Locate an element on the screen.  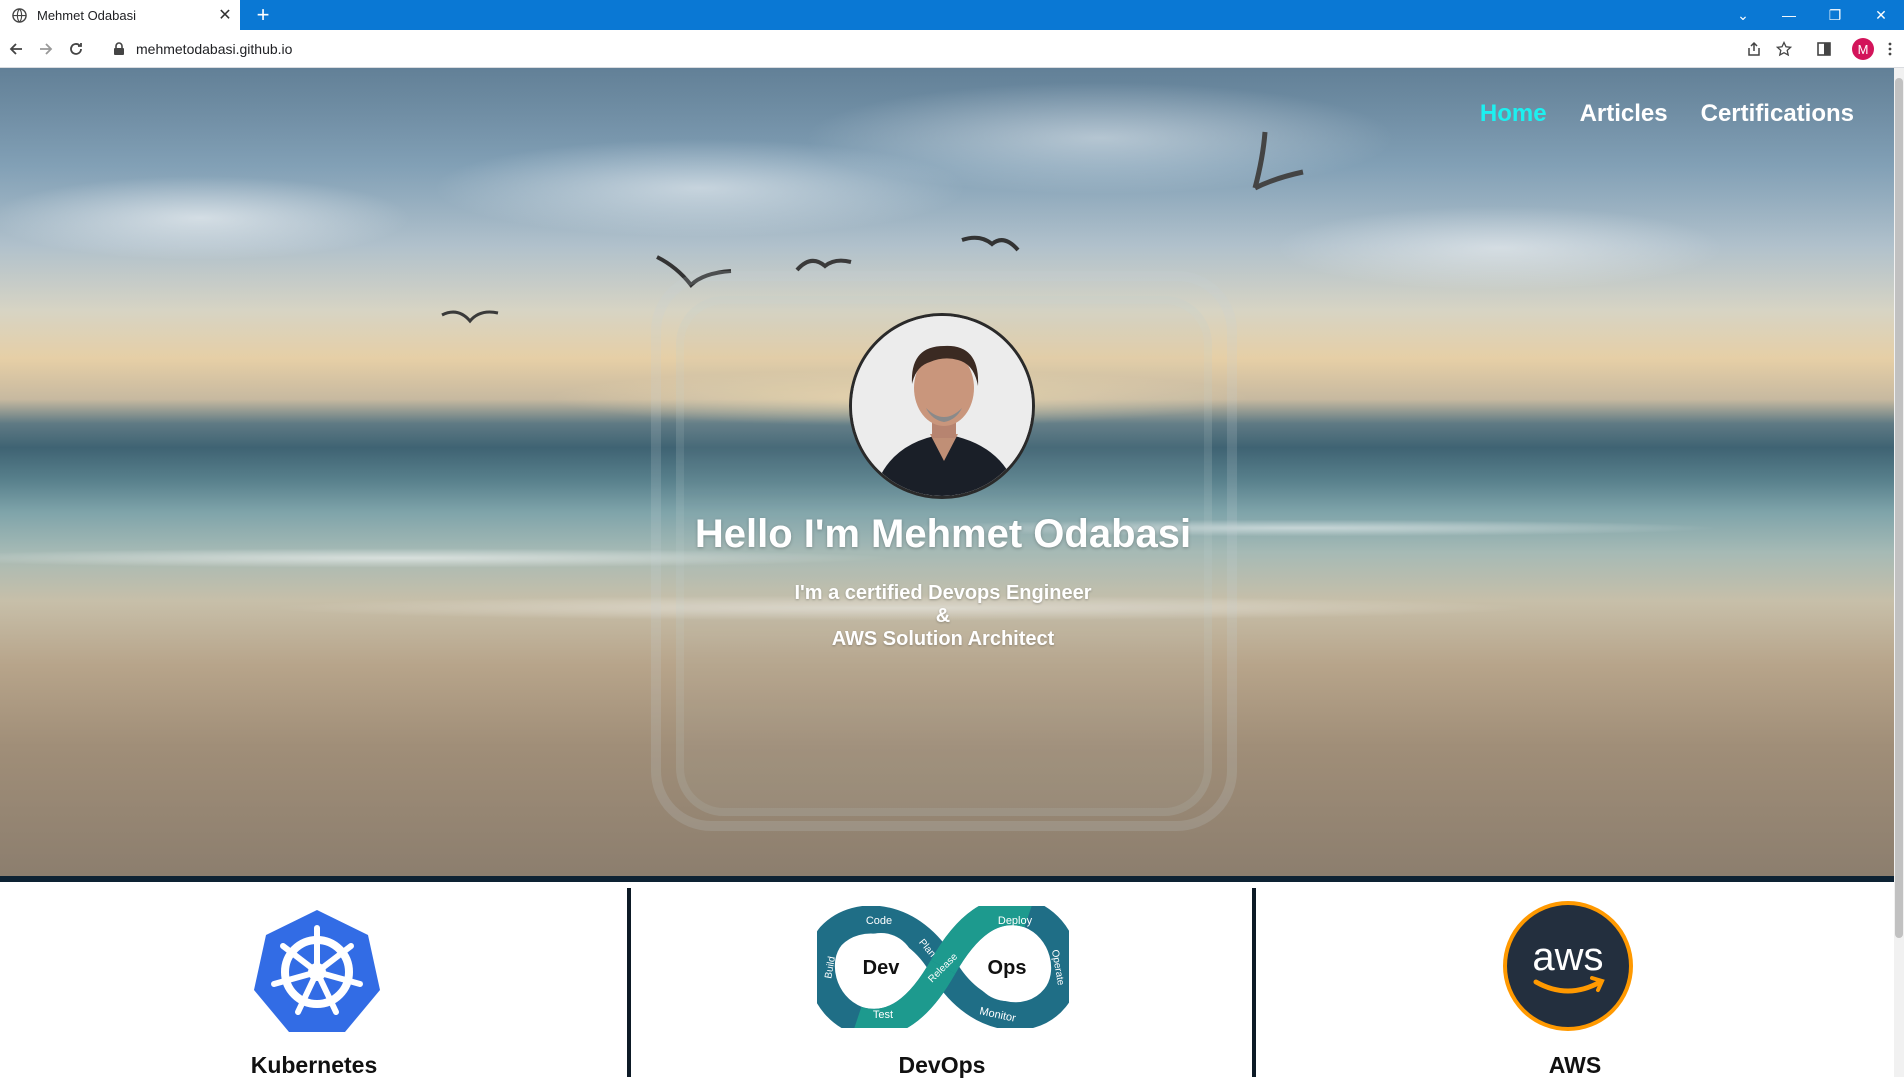
address-bar: mehmetodabasi.github.io is located at coordinates (920, 49).